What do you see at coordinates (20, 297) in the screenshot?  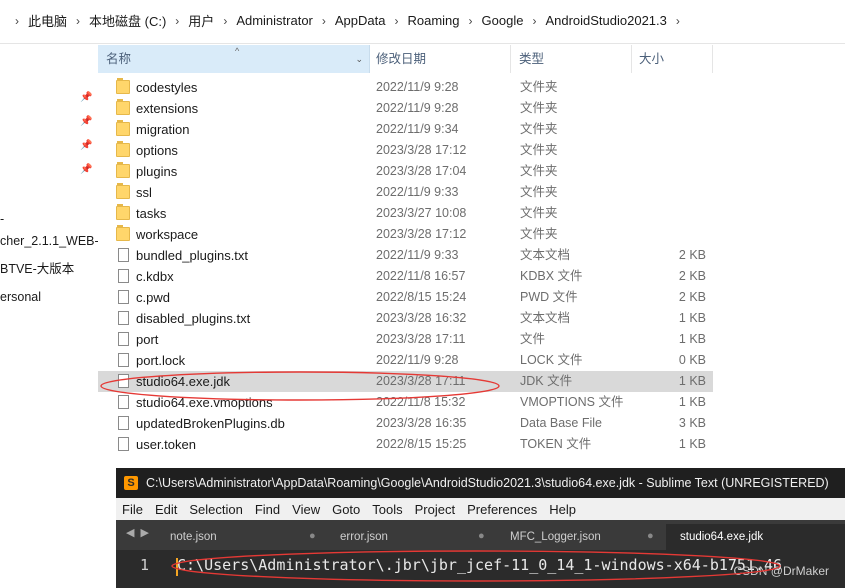 I see `nav-item: ersonal` at bounding box center [20, 297].